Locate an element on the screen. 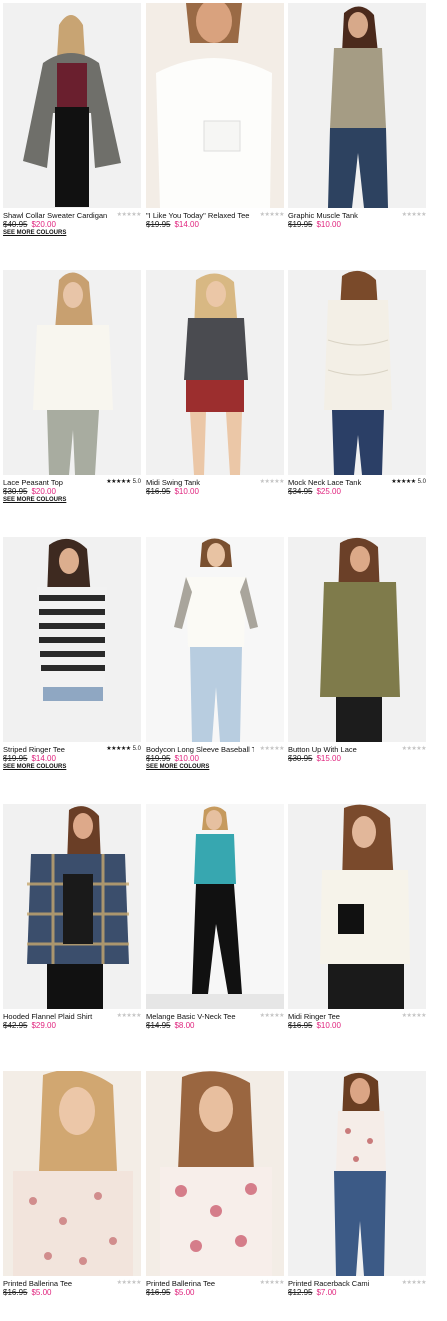  sale-price: $20.00 is located at coordinates (43, 491).